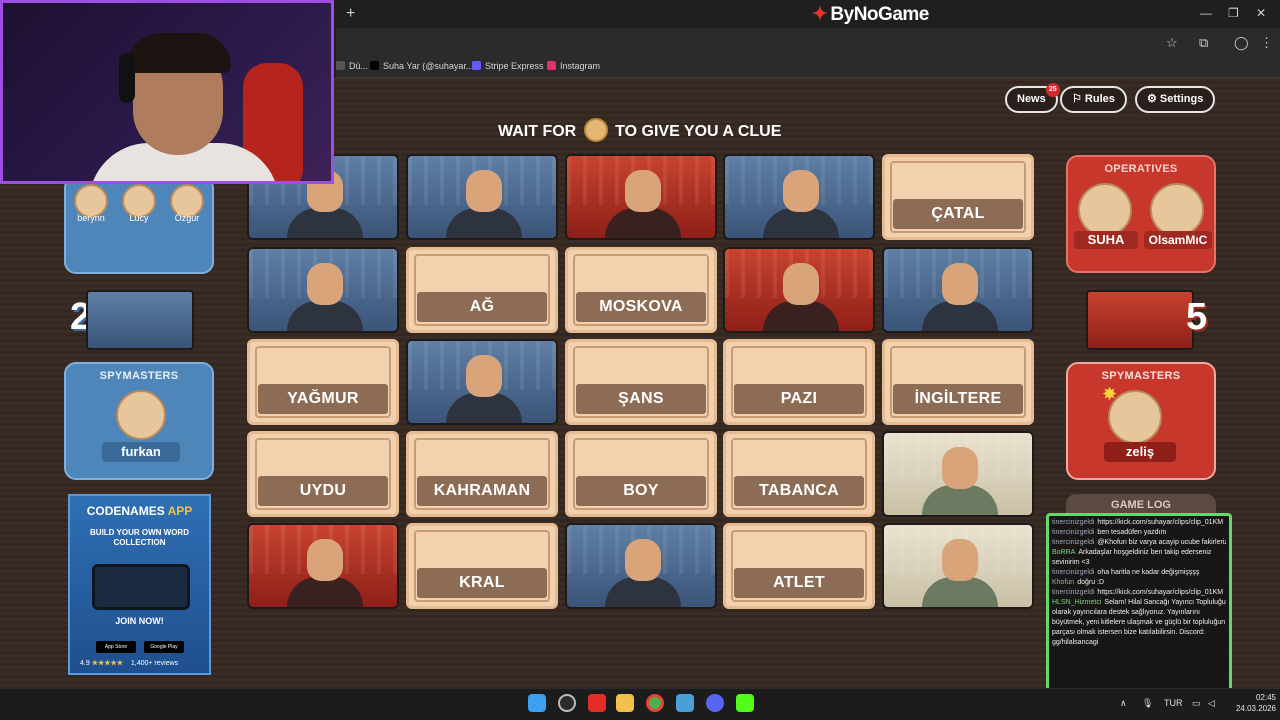  Describe the element at coordinates (1241, 43) in the screenshot. I see `profile-icon: ◯` at that location.